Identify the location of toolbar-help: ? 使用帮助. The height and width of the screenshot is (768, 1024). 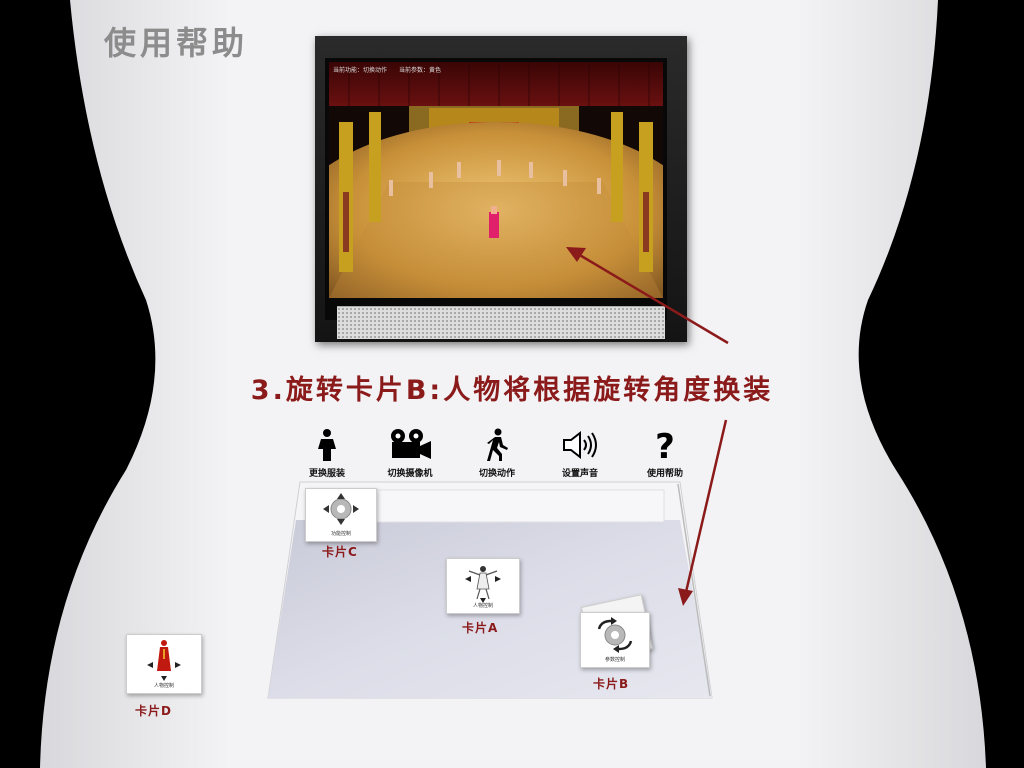
(665, 453).